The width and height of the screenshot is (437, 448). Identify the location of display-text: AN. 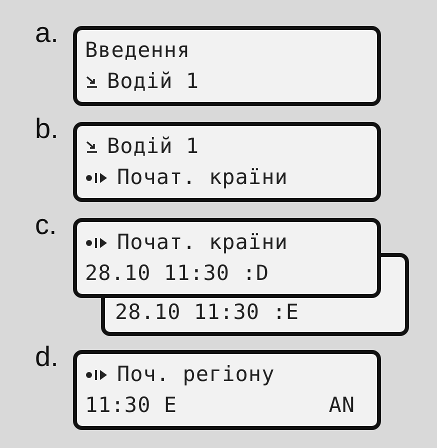
(341, 405).